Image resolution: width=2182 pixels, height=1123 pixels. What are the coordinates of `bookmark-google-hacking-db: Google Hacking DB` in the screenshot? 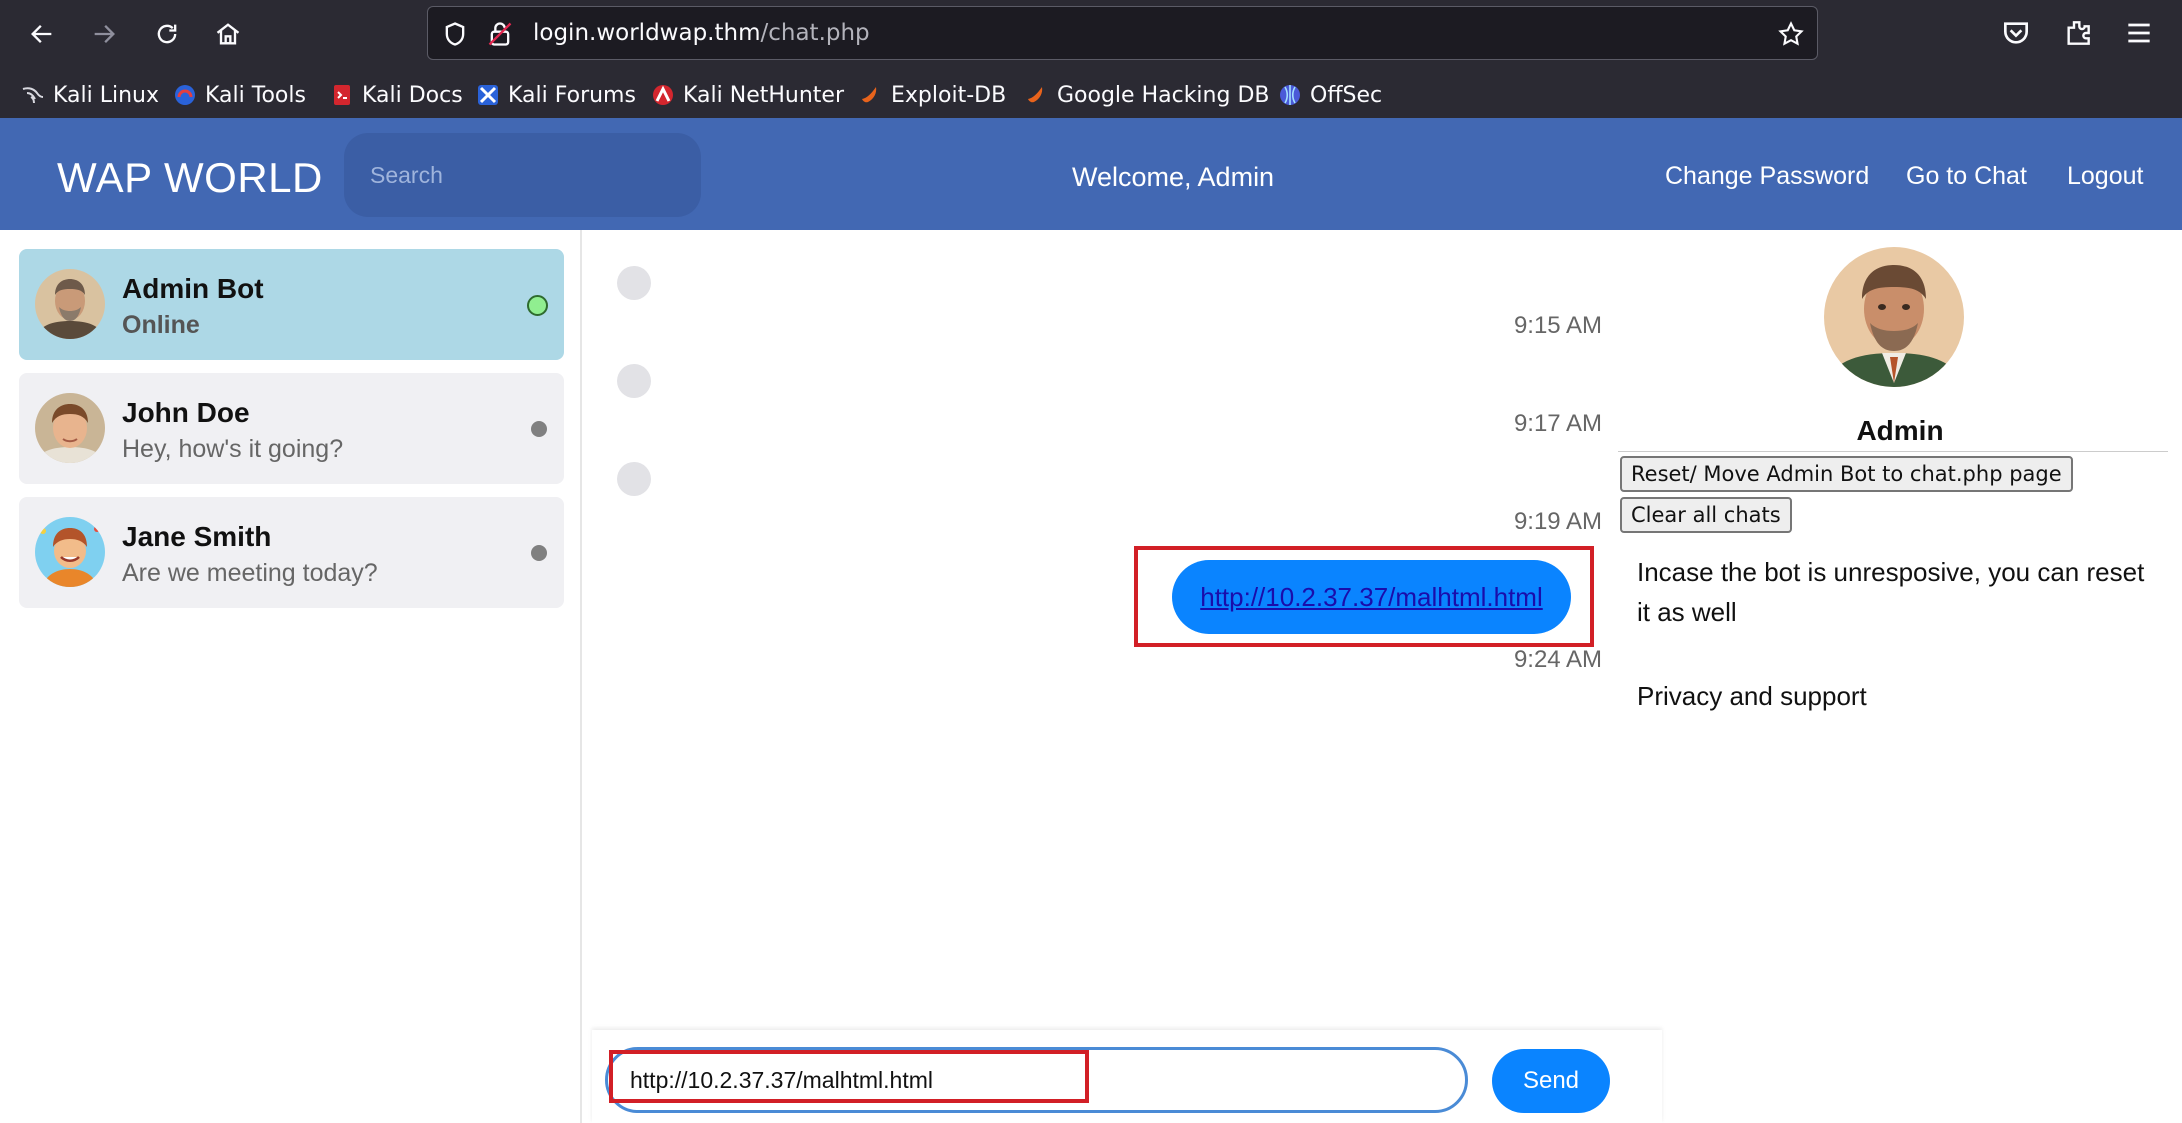 It's located at (1147, 95).